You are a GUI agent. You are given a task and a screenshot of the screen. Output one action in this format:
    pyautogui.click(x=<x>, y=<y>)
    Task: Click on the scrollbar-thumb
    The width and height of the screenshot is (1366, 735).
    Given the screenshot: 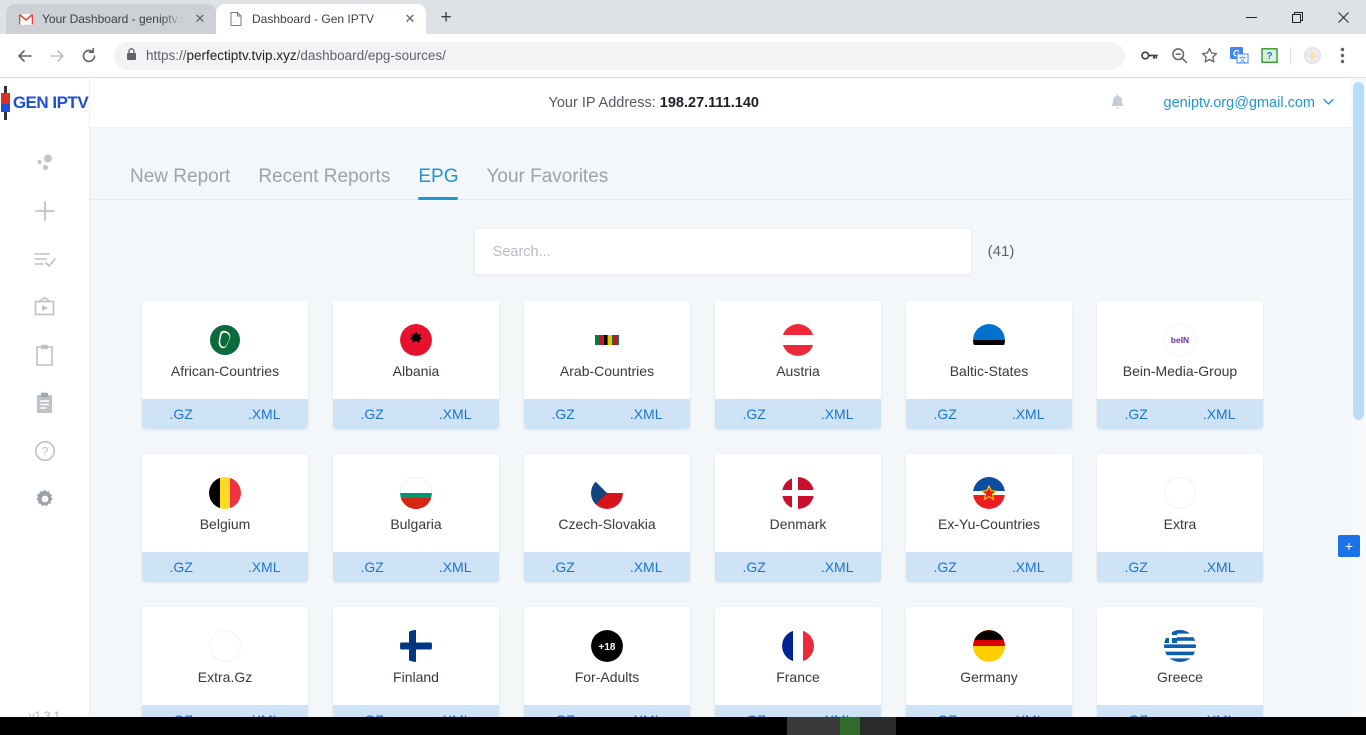 What is the action you would take?
    pyautogui.click(x=1358, y=251)
    